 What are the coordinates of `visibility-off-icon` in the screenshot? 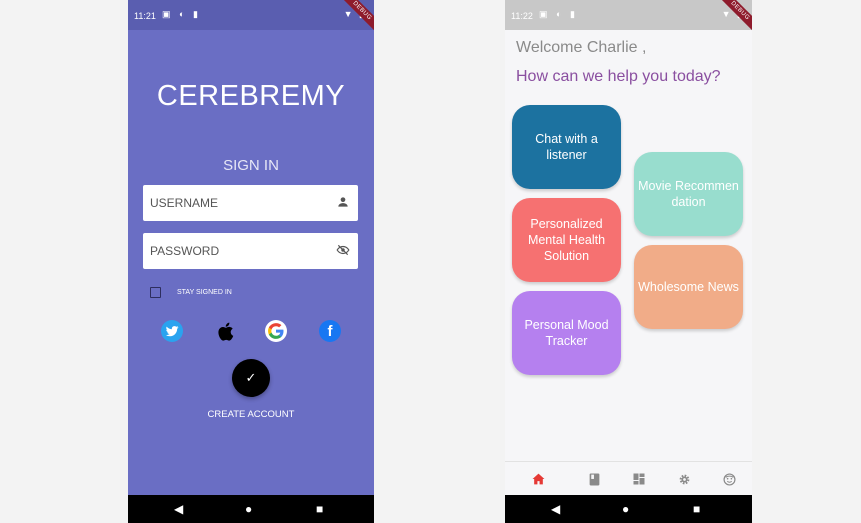 It's located at (343, 250).